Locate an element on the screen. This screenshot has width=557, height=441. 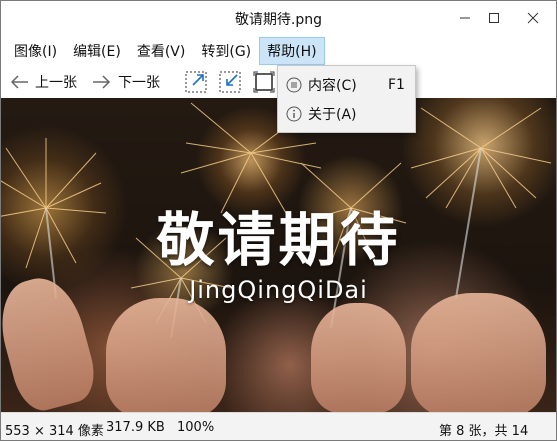
close-button is located at coordinates (533, 18).